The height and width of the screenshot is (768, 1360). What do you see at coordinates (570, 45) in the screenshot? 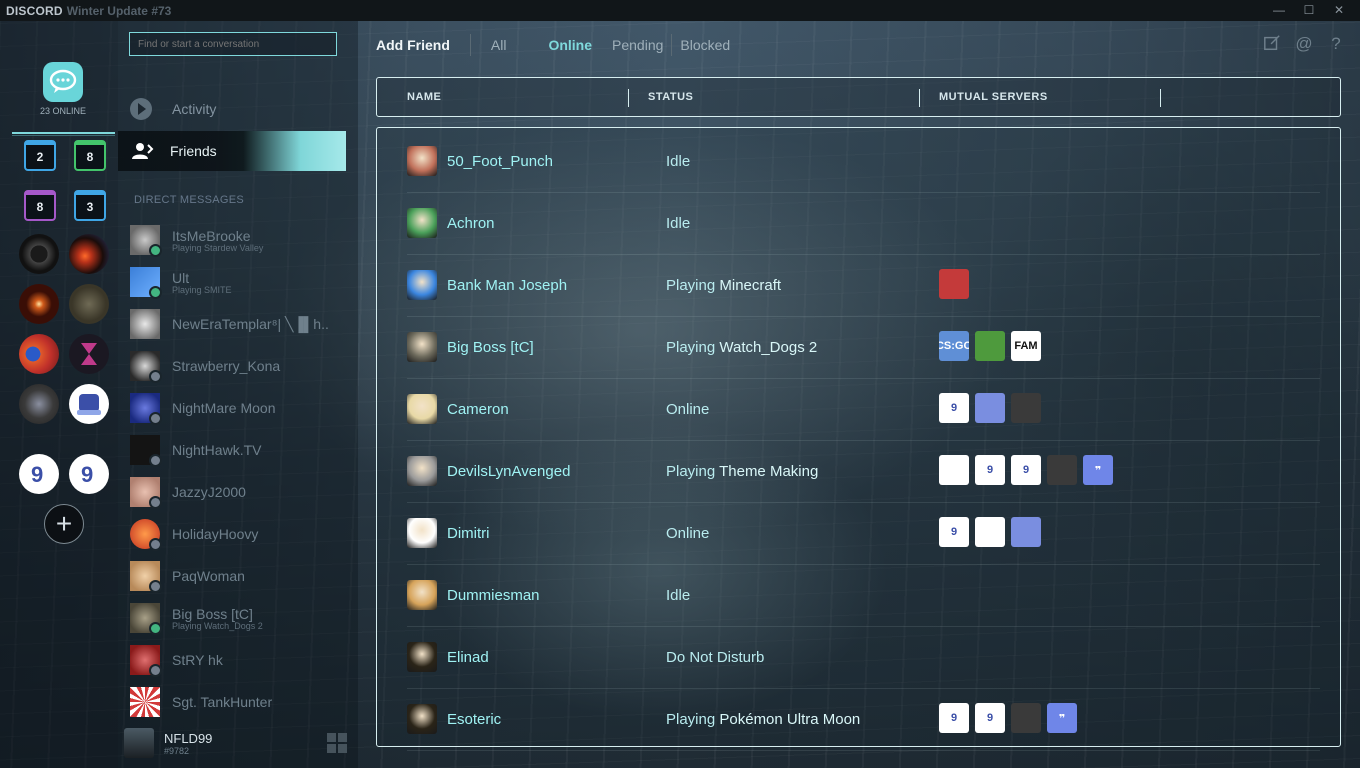
I see `tab-online: Online` at bounding box center [570, 45].